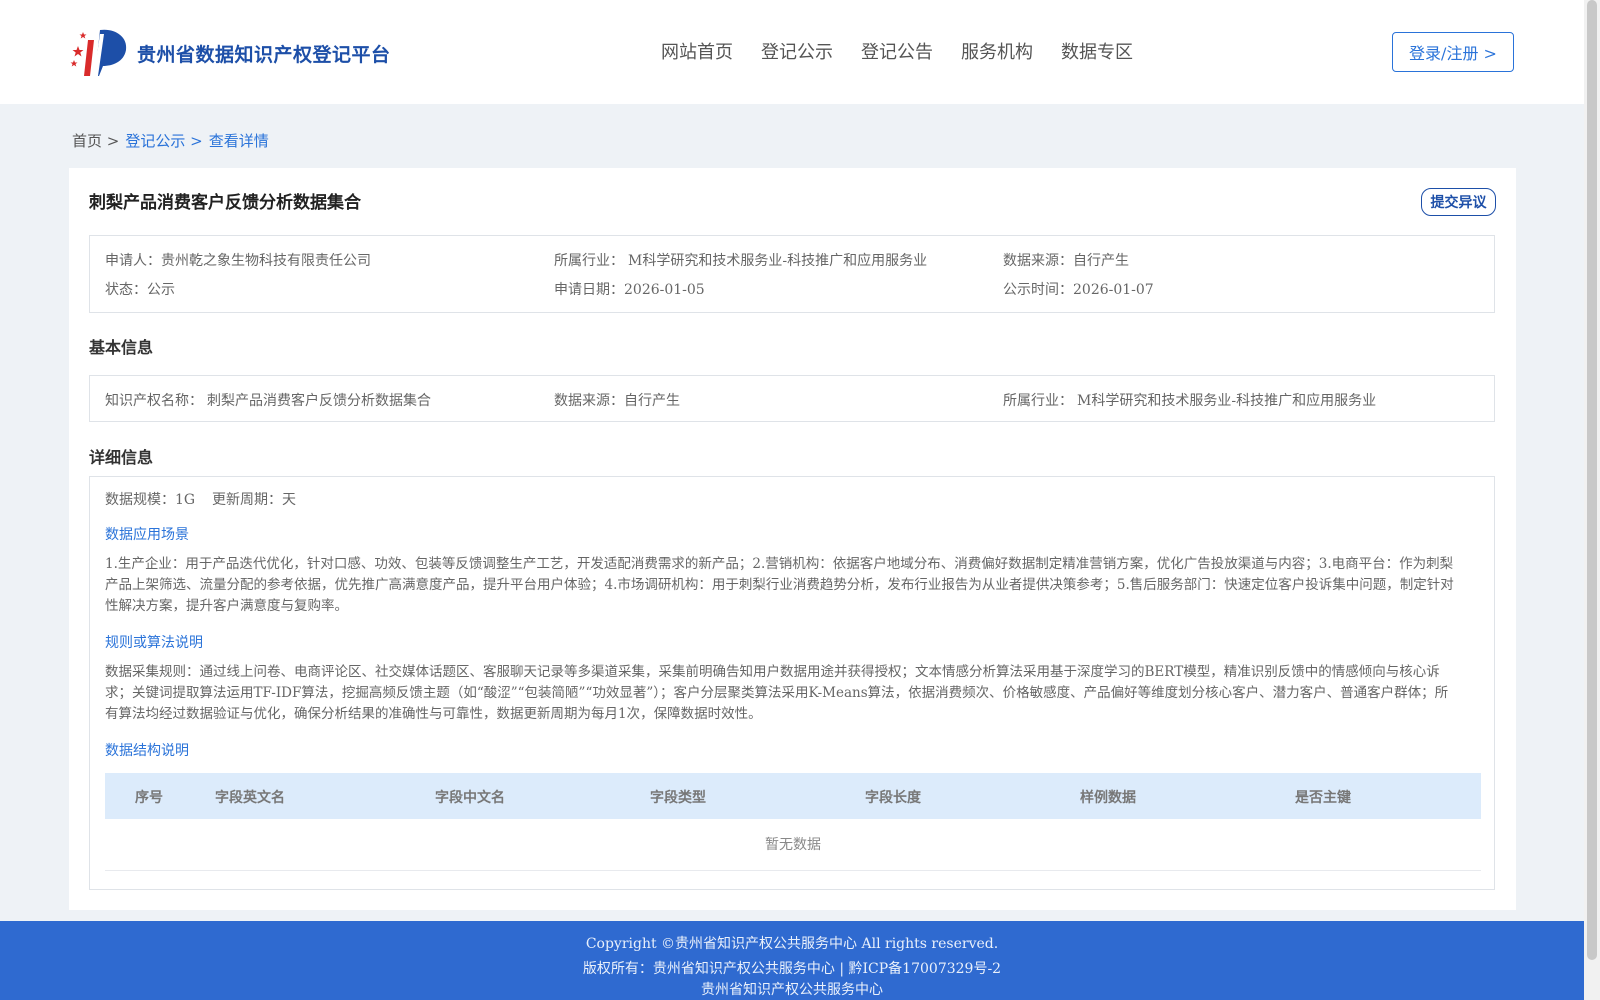 Image resolution: width=1600 pixels, height=1000 pixels. I want to click on column-header-index: 序号, so click(149, 798).